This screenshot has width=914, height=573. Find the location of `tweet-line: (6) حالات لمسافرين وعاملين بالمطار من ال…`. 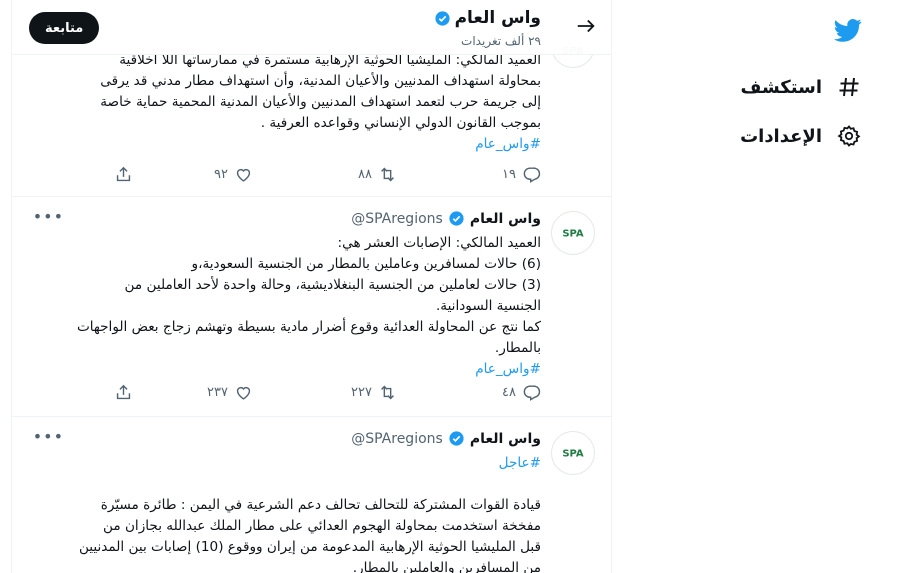

tweet-line: (6) حالات لمسافرين وعاملين بالمطار من ال… is located at coordinates (366, 264).